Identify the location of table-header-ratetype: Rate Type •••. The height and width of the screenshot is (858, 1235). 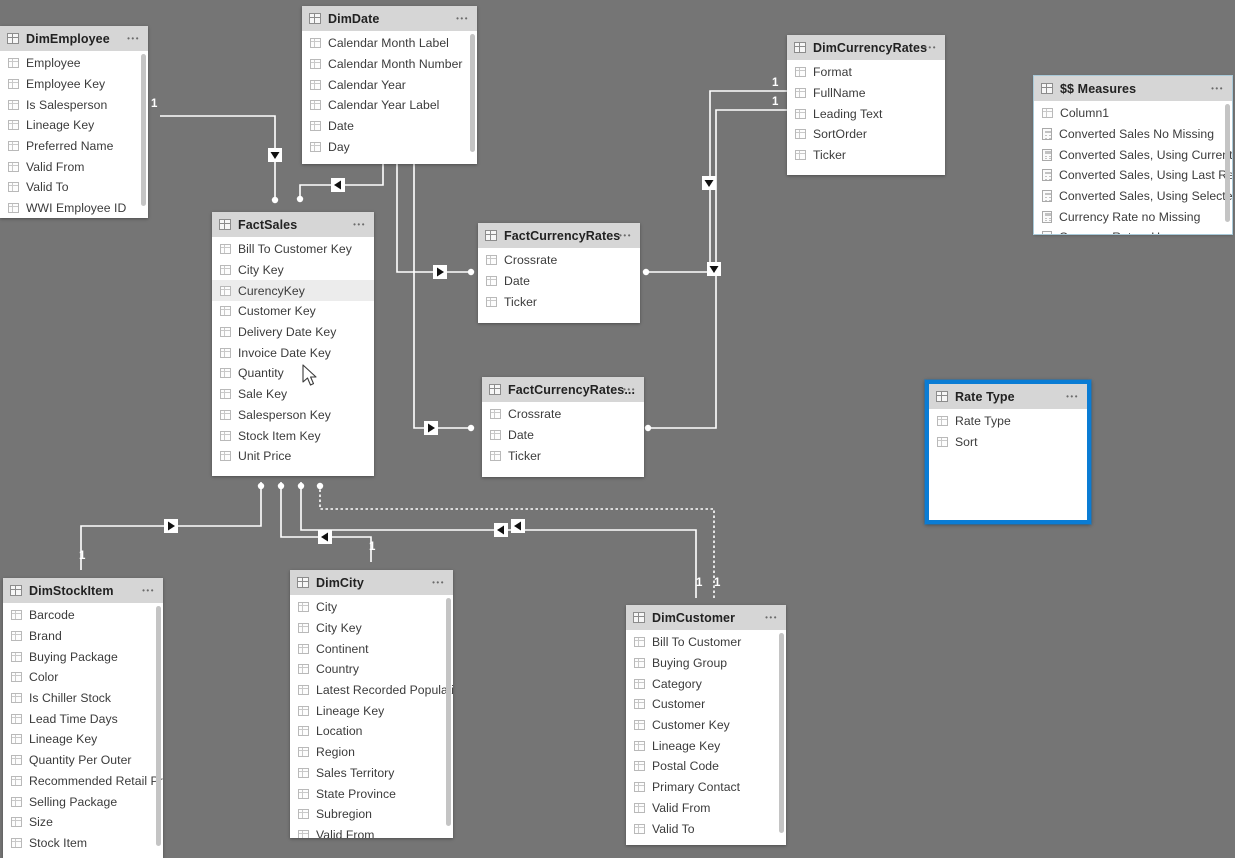
(1008, 396).